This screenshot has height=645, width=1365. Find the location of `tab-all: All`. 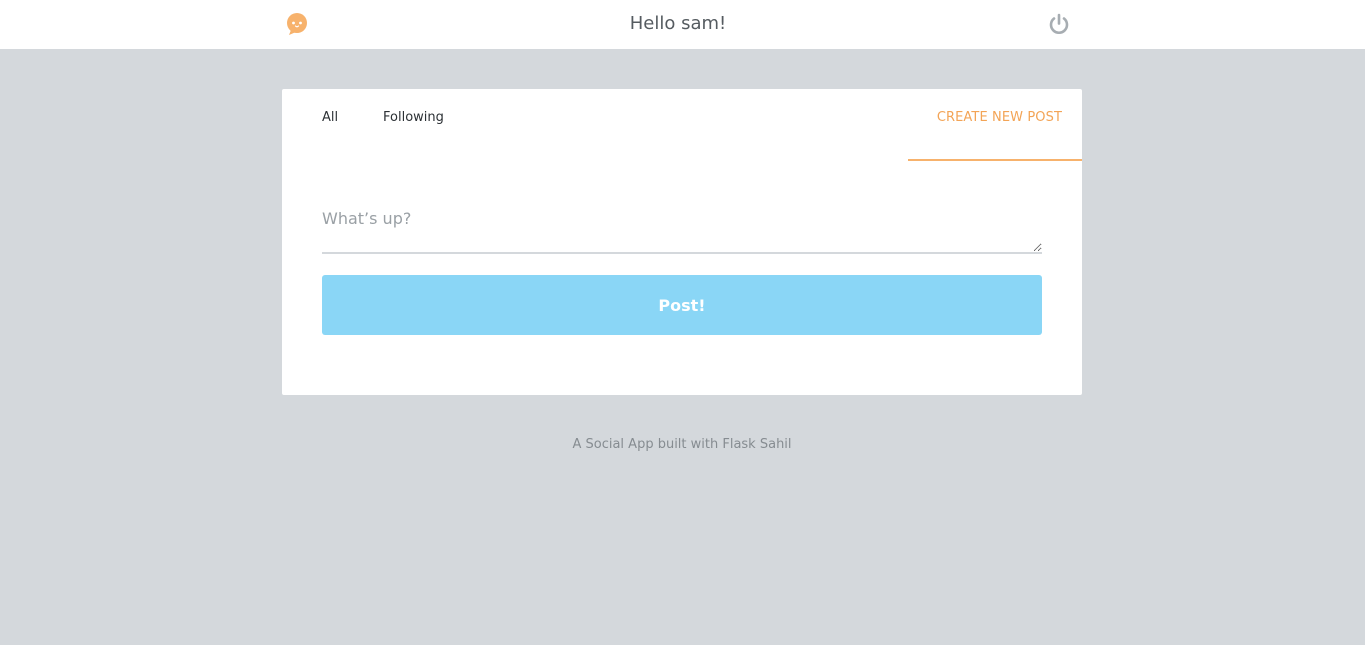

tab-all: All is located at coordinates (330, 118).